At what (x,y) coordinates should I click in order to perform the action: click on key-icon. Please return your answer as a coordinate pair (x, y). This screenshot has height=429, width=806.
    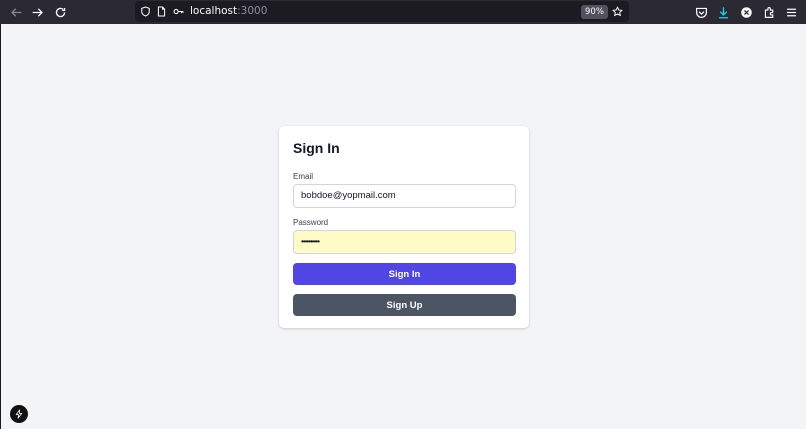
    Looking at the image, I should click on (178, 11).